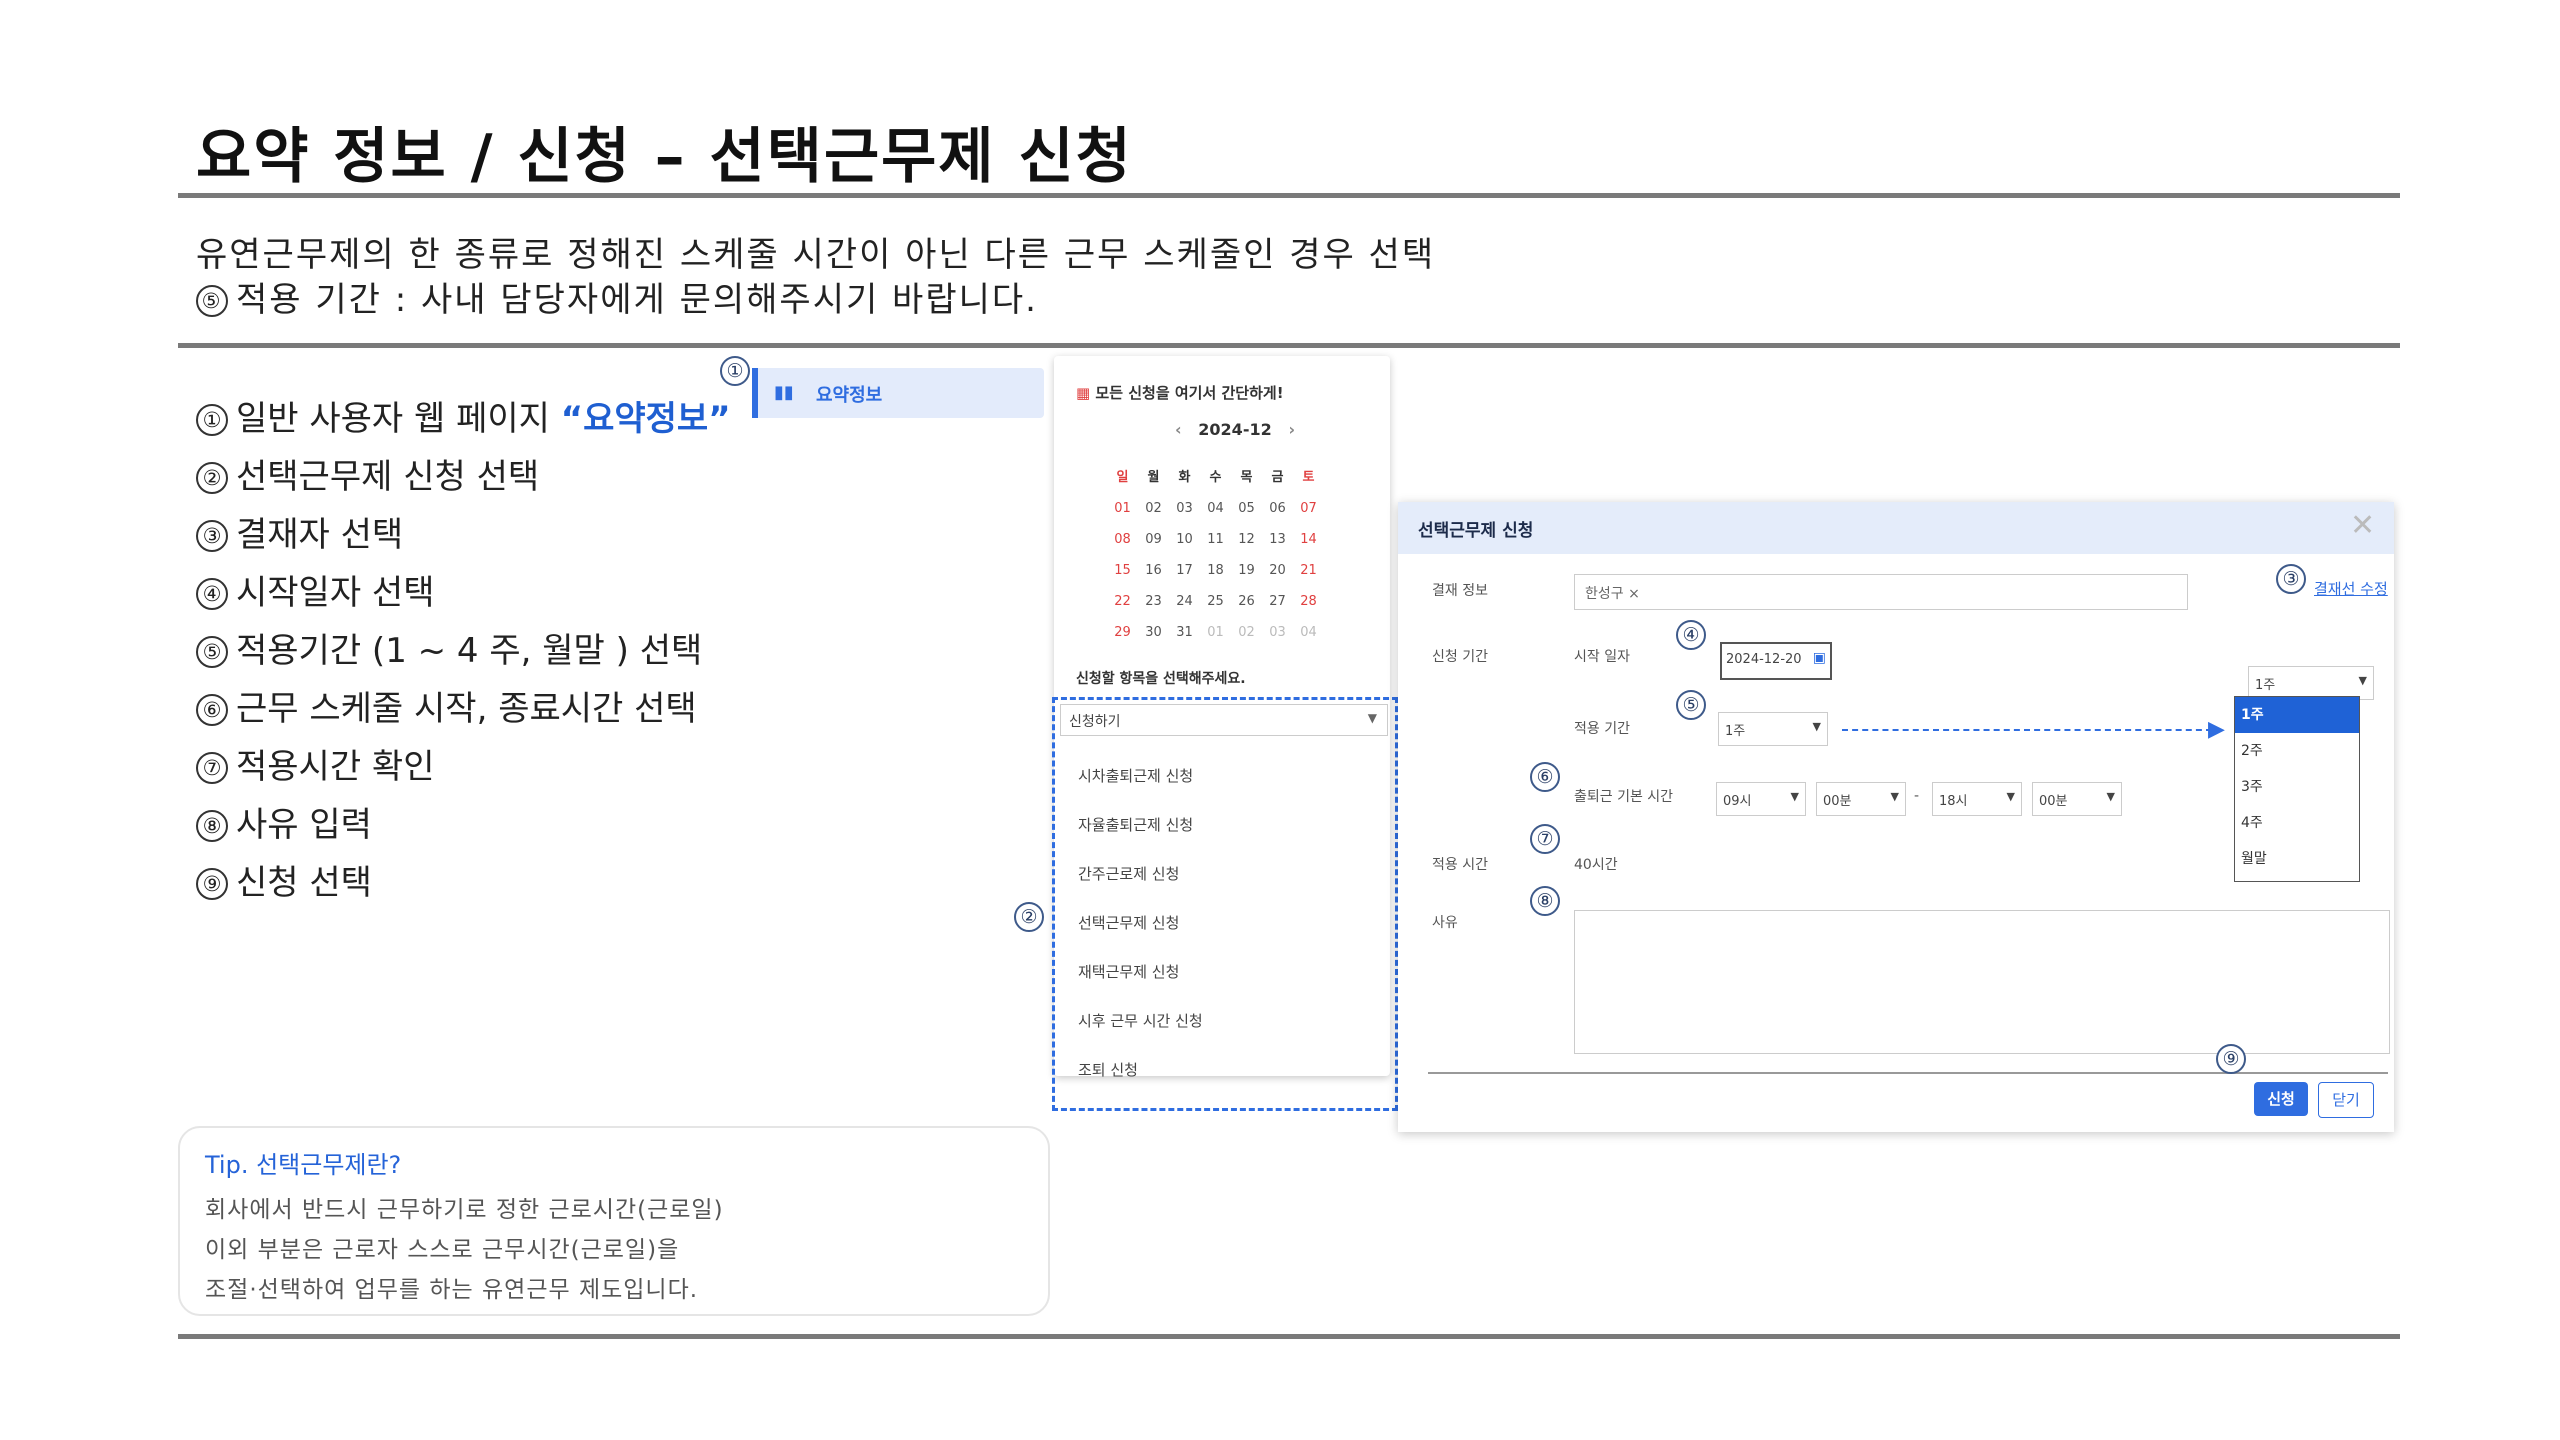 The image size is (2560, 1440). Describe the element at coordinates (1153, 632) in the screenshot. I see `calendar-day: 30` at that location.